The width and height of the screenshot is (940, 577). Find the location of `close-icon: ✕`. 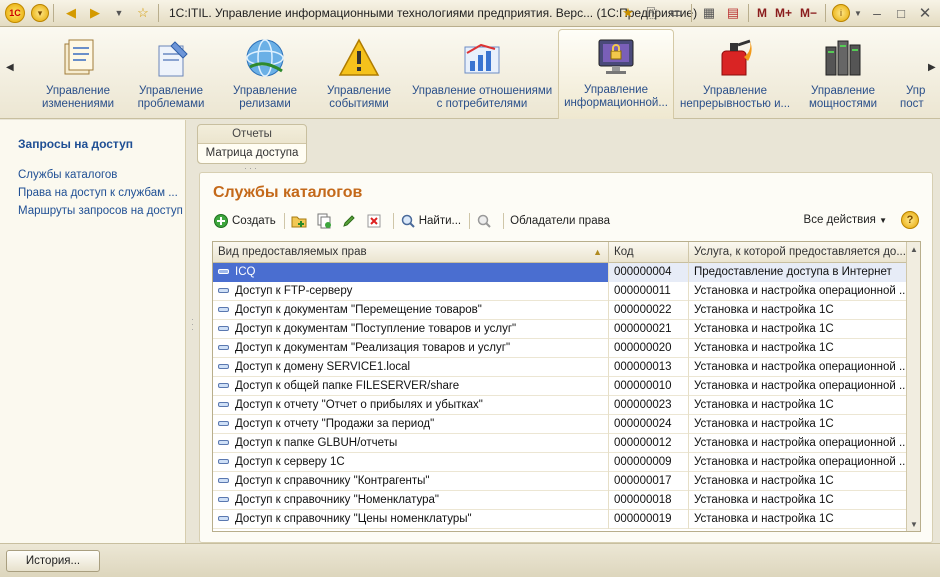

close-icon: ✕ is located at coordinates (925, 13).